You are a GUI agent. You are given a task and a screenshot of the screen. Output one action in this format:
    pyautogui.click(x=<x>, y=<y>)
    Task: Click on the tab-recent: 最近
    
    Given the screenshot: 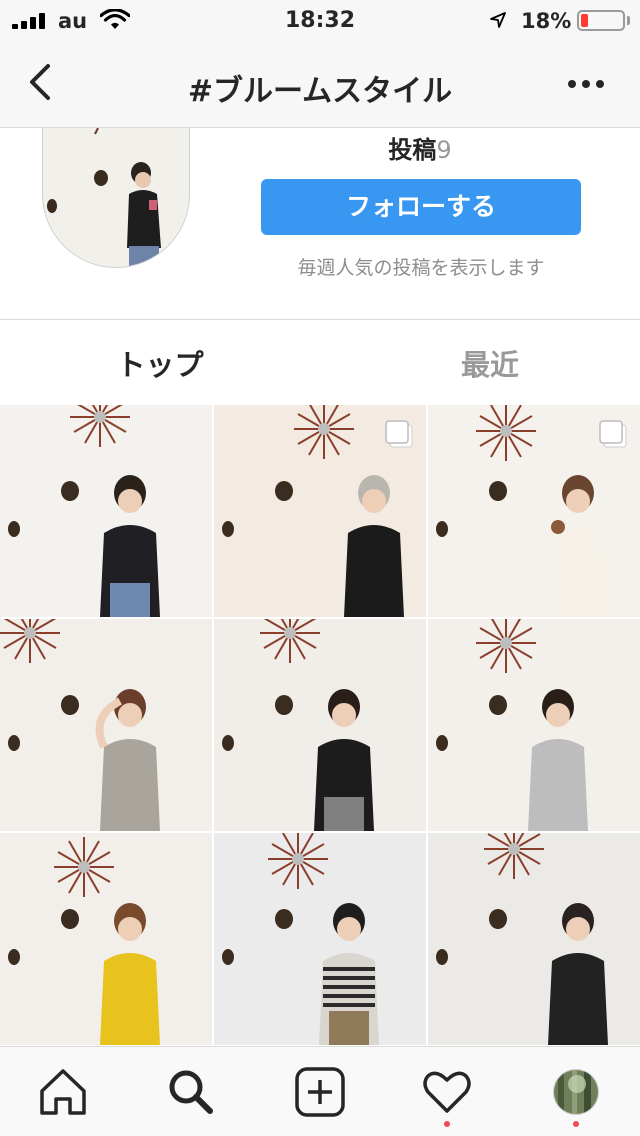 What is the action you would take?
    pyautogui.click(x=485, y=363)
    